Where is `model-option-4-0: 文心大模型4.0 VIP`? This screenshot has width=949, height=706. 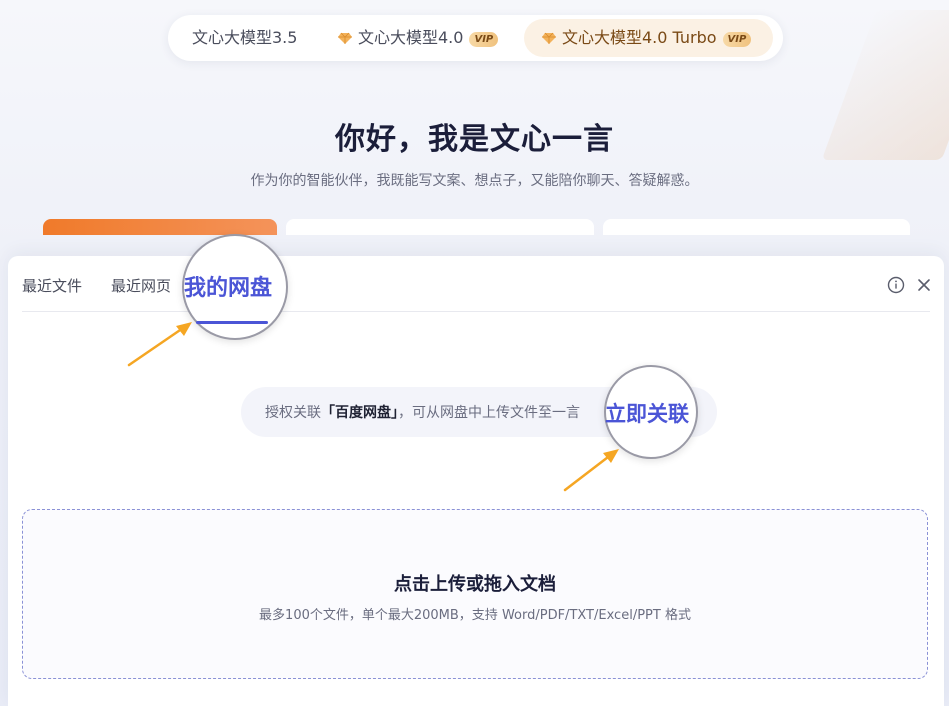
model-option-4-0: 文心大模型4.0 VIP is located at coordinates (418, 38).